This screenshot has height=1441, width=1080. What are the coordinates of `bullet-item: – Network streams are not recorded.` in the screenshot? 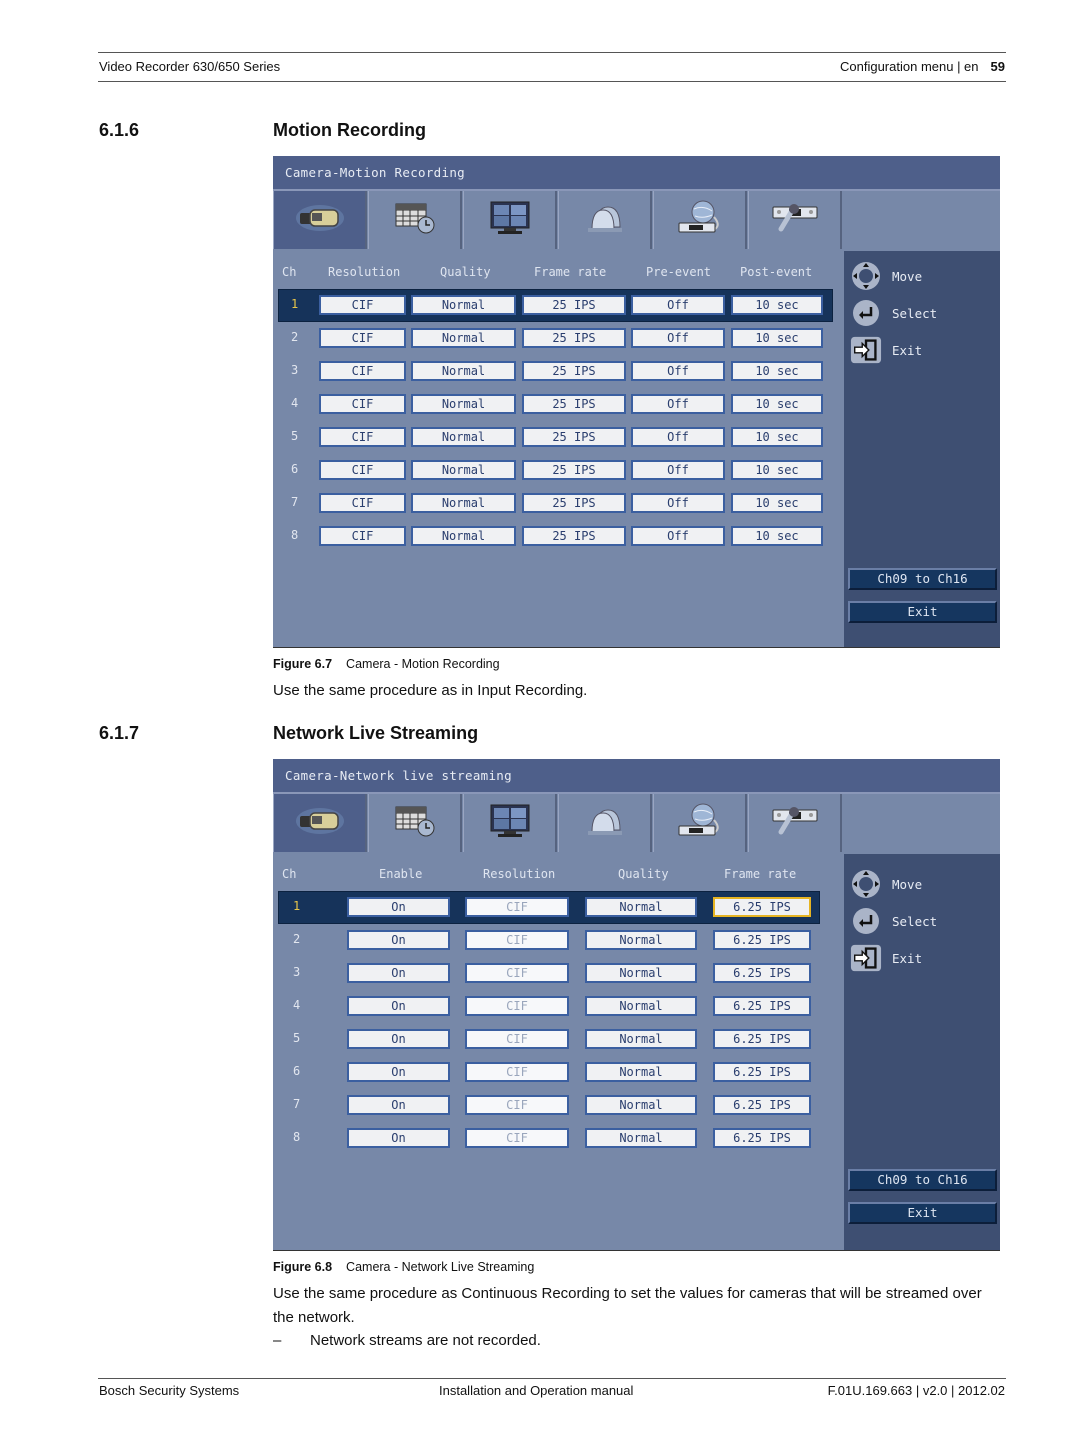 It's located at (407, 1340).